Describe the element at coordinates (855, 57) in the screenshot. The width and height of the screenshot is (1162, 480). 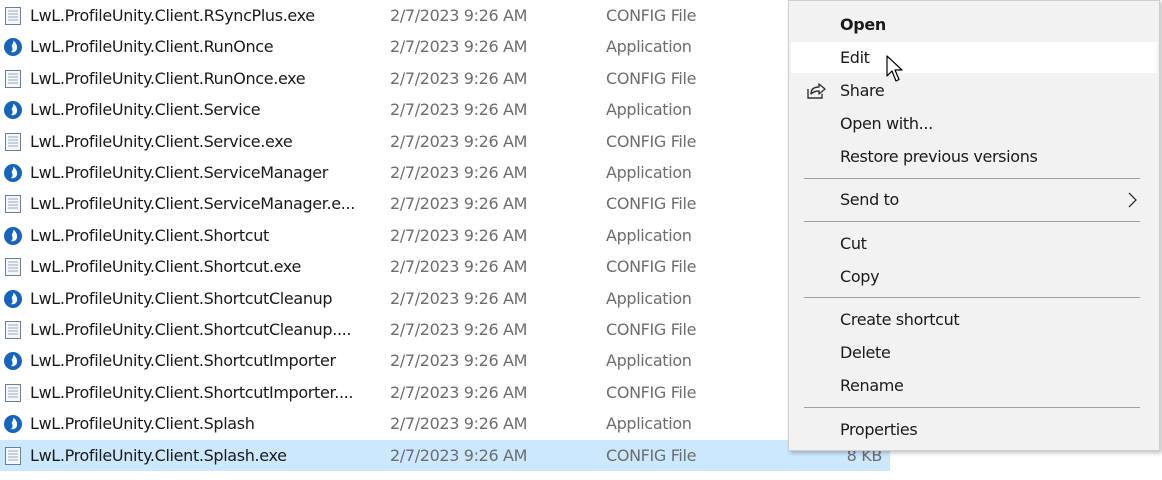
I see `menu-item-edit-label: Edit` at that location.